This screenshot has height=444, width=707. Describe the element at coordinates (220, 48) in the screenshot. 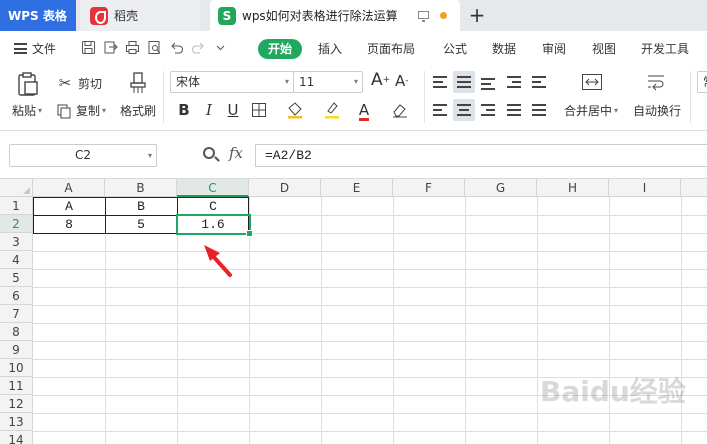

I see `customize-chevron-icon` at that location.